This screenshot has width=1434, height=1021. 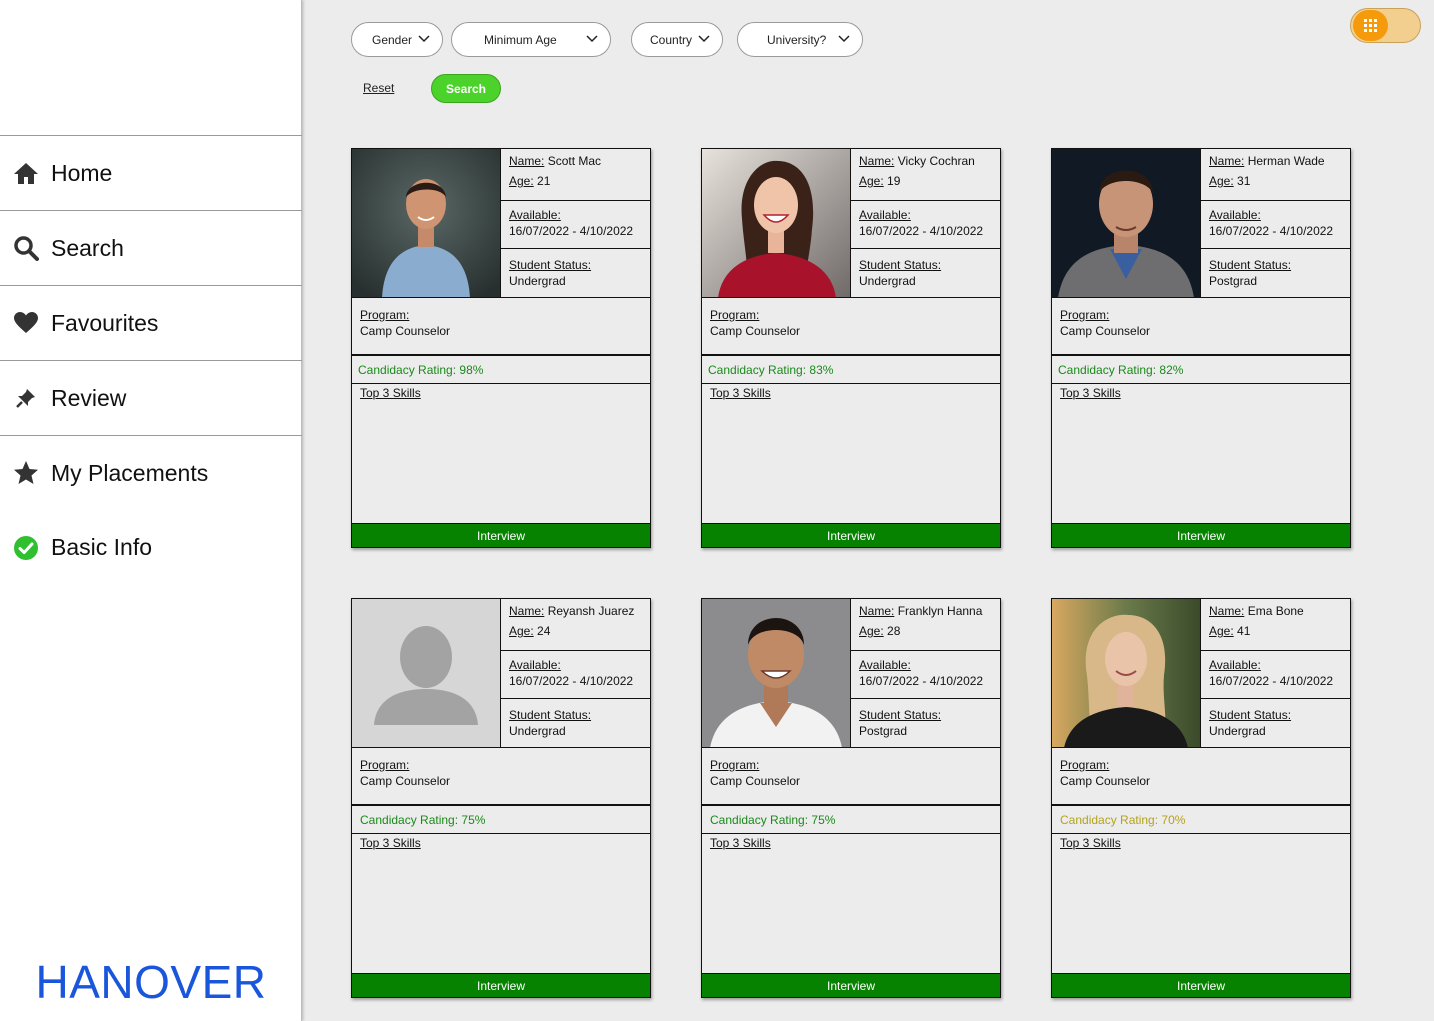 What do you see at coordinates (1370, 25) in the screenshot?
I see `grid-icon` at bounding box center [1370, 25].